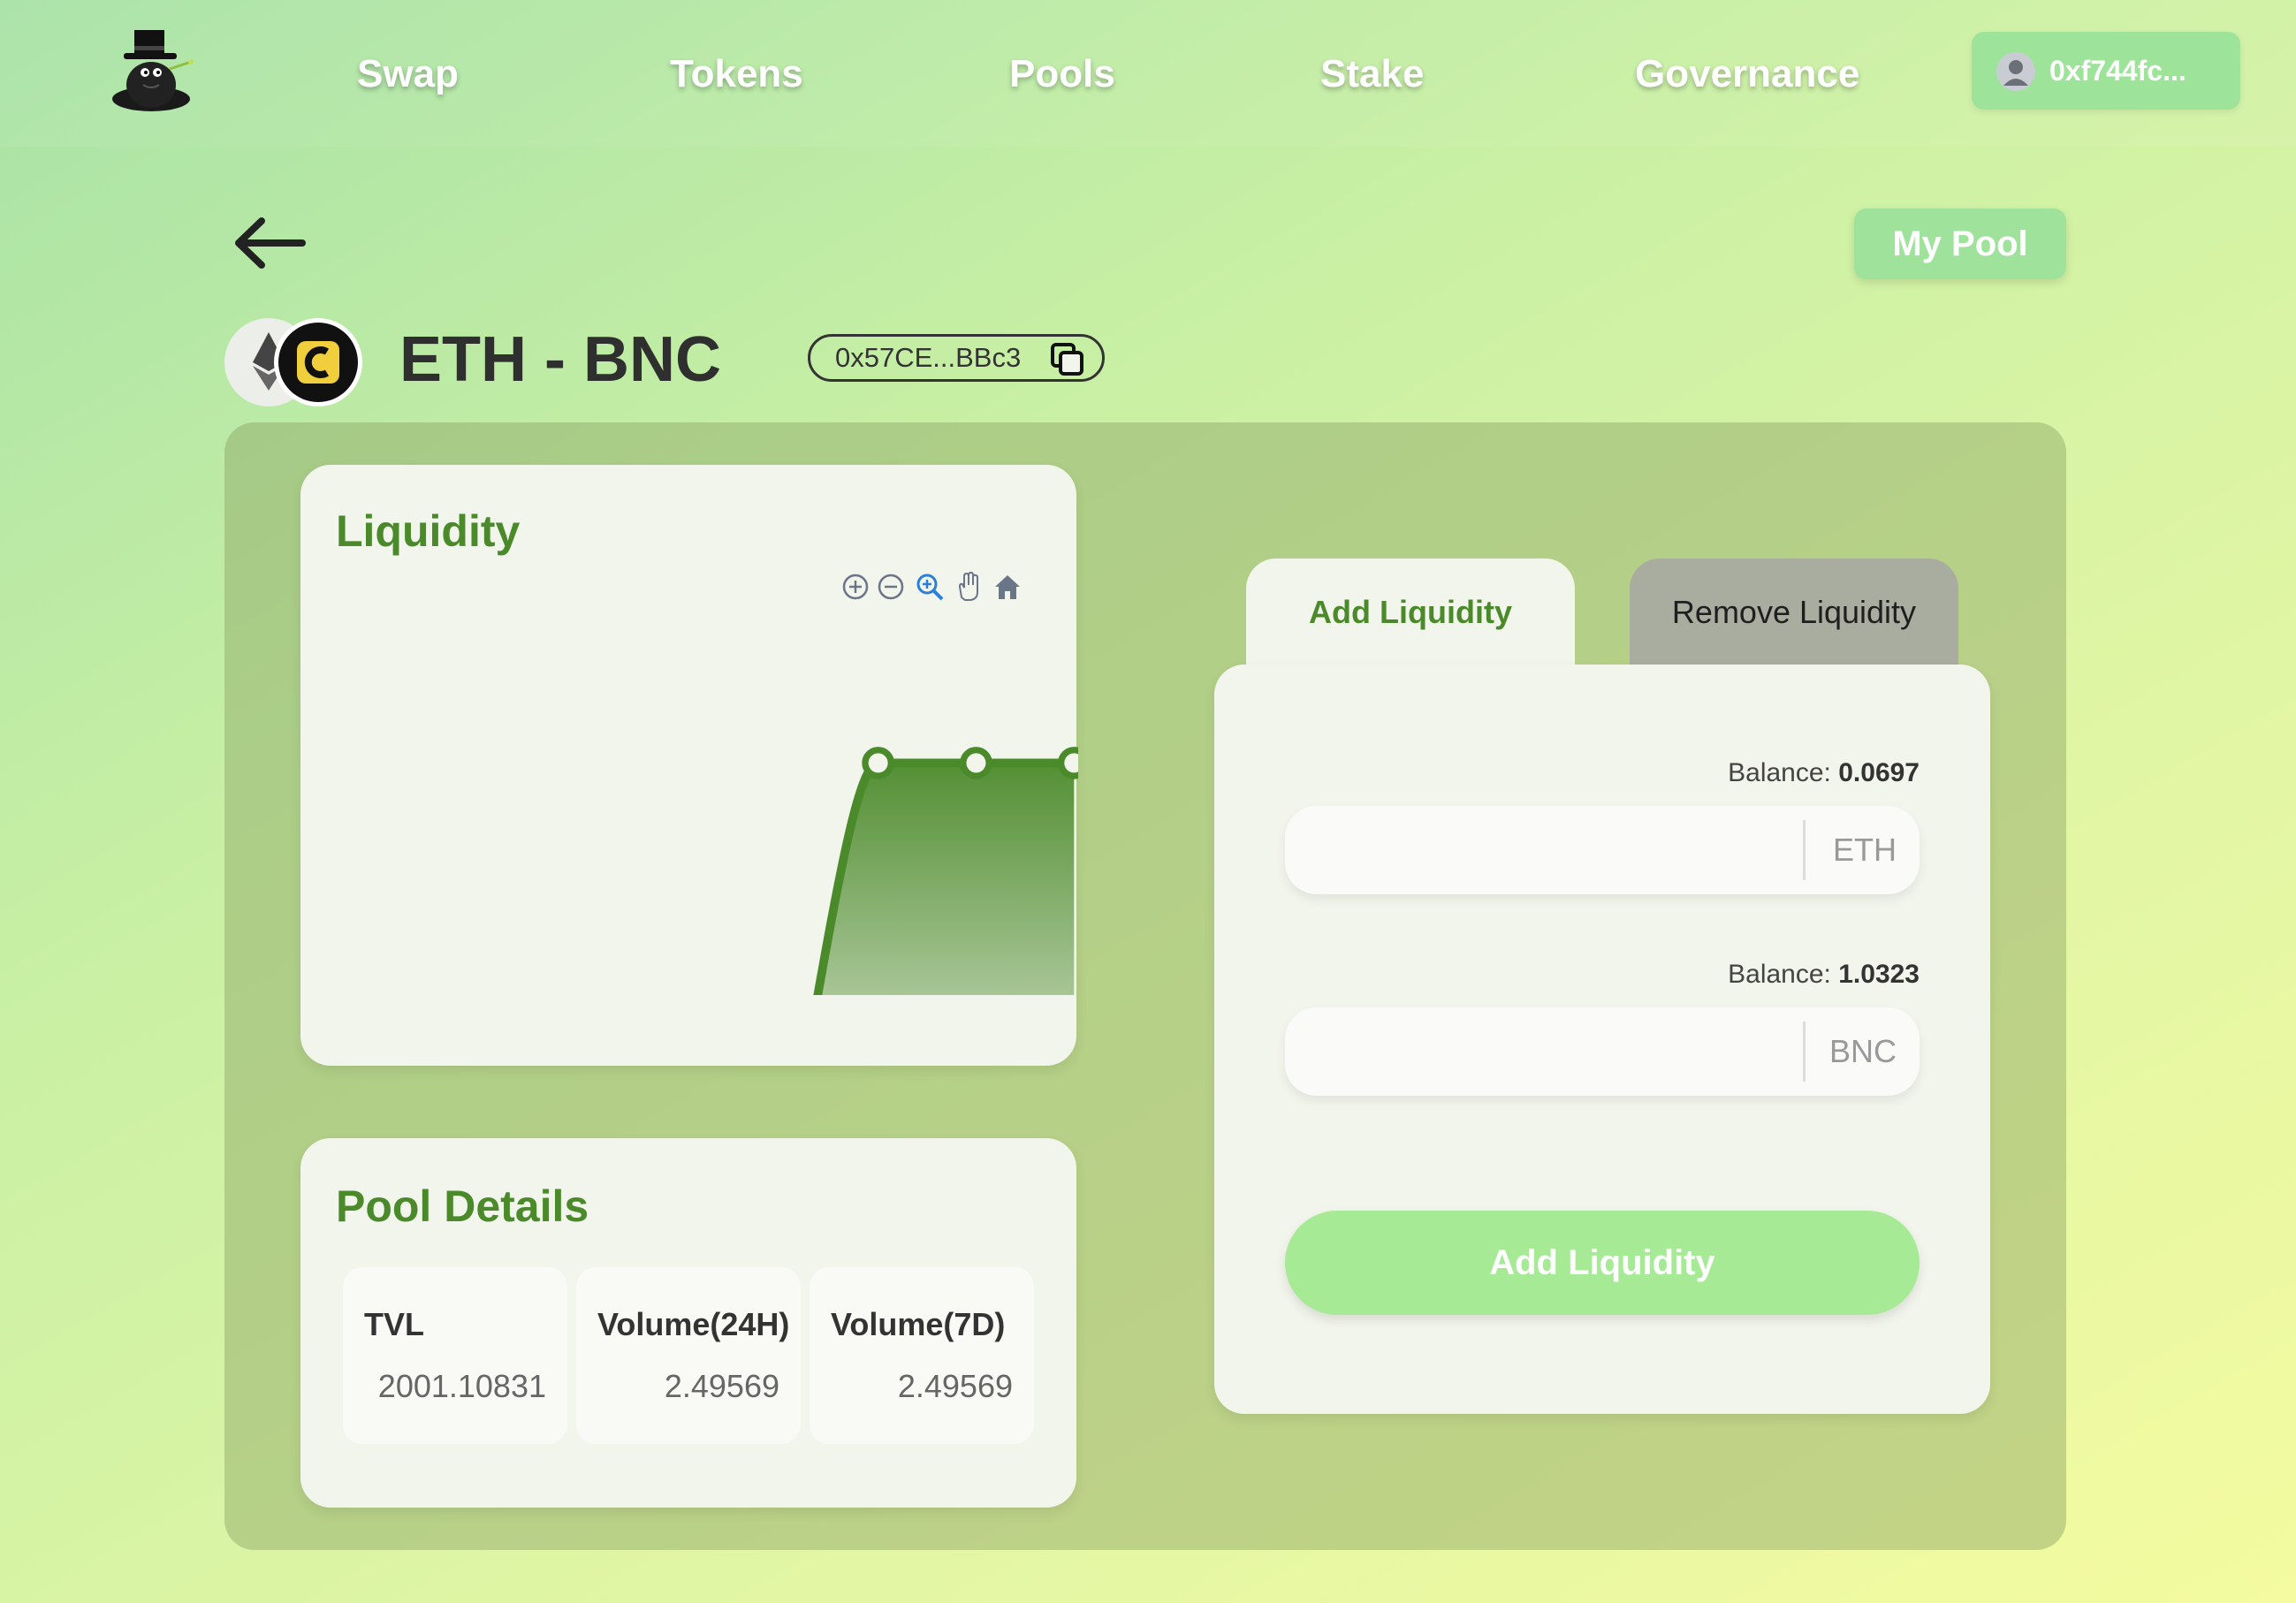 The height and width of the screenshot is (1603, 2296). I want to click on nav-governance: Governance, so click(1747, 74).